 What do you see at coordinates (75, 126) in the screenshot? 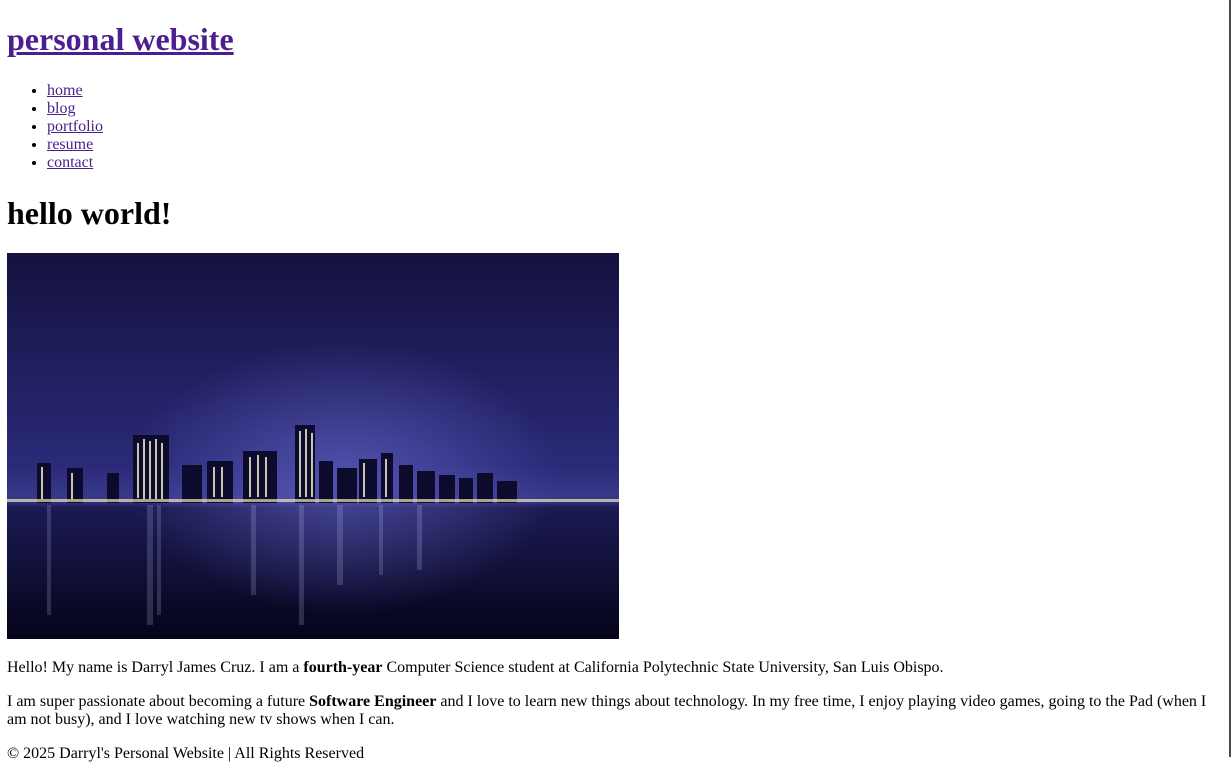
I see `nav-link-portfolio: portfolio` at bounding box center [75, 126].